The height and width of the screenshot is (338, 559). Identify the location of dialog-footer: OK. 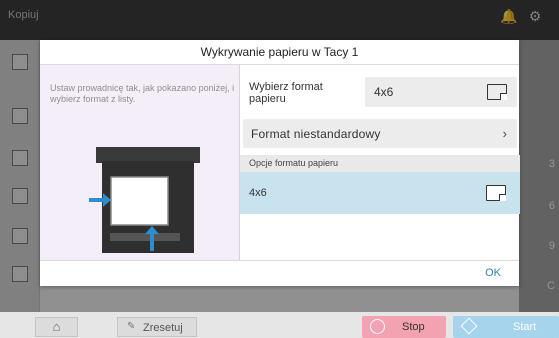
(279, 273).